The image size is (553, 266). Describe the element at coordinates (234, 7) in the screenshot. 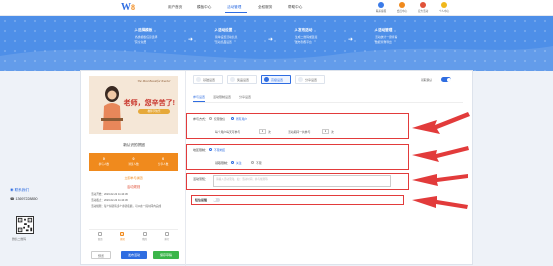

I see `nav-item-activities: 活动管理` at that location.